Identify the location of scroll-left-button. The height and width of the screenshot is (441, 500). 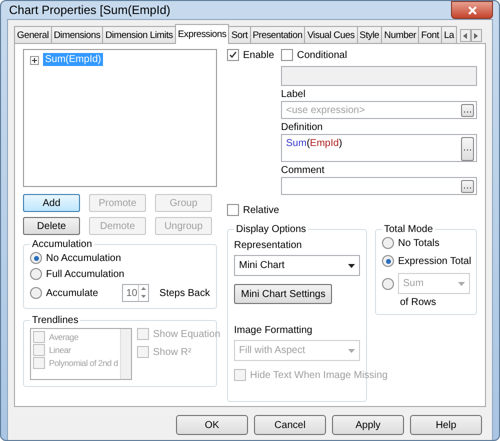
(465, 35).